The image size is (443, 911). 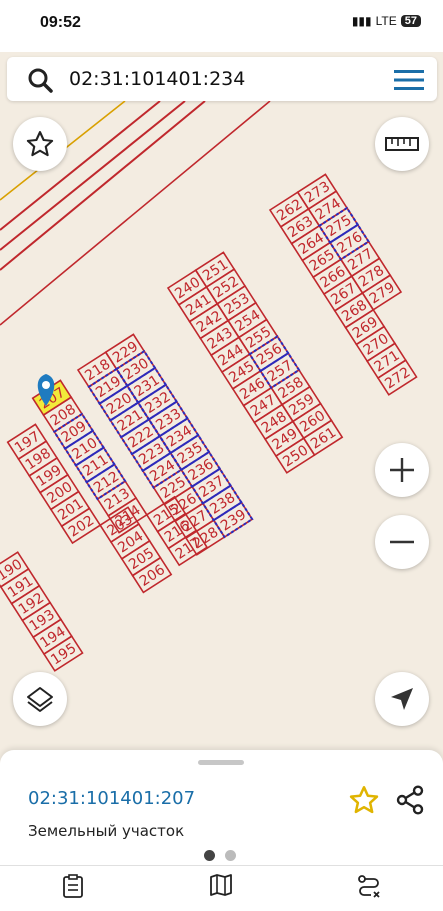 I want to click on ruler-button, so click(x=402, y=144).